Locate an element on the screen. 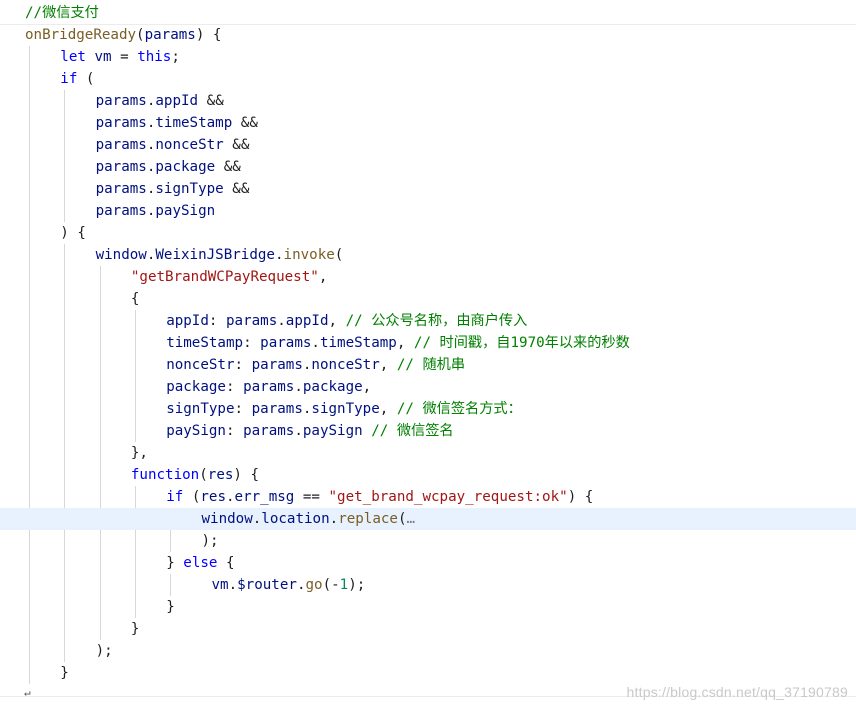 Image resolution: width=856 pixels, height=709 pixels. code-line: package: params.package, is located at coordinates (428, 387).